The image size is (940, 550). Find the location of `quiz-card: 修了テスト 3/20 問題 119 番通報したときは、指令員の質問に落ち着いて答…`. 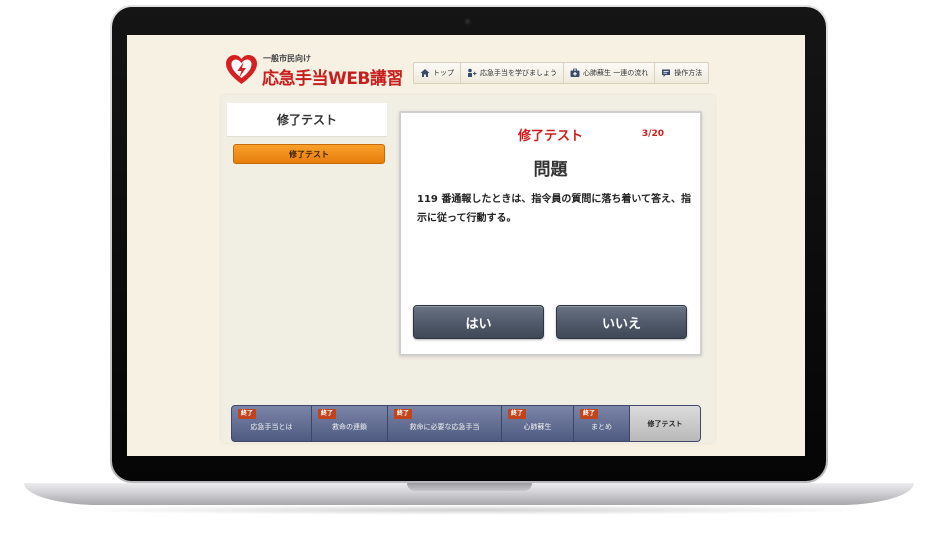

quiz-card: 修了テスト 3/20 問題 119 番通報したときは、指令員の質問に落ち着いて答… is located at coordinates (550, 233).